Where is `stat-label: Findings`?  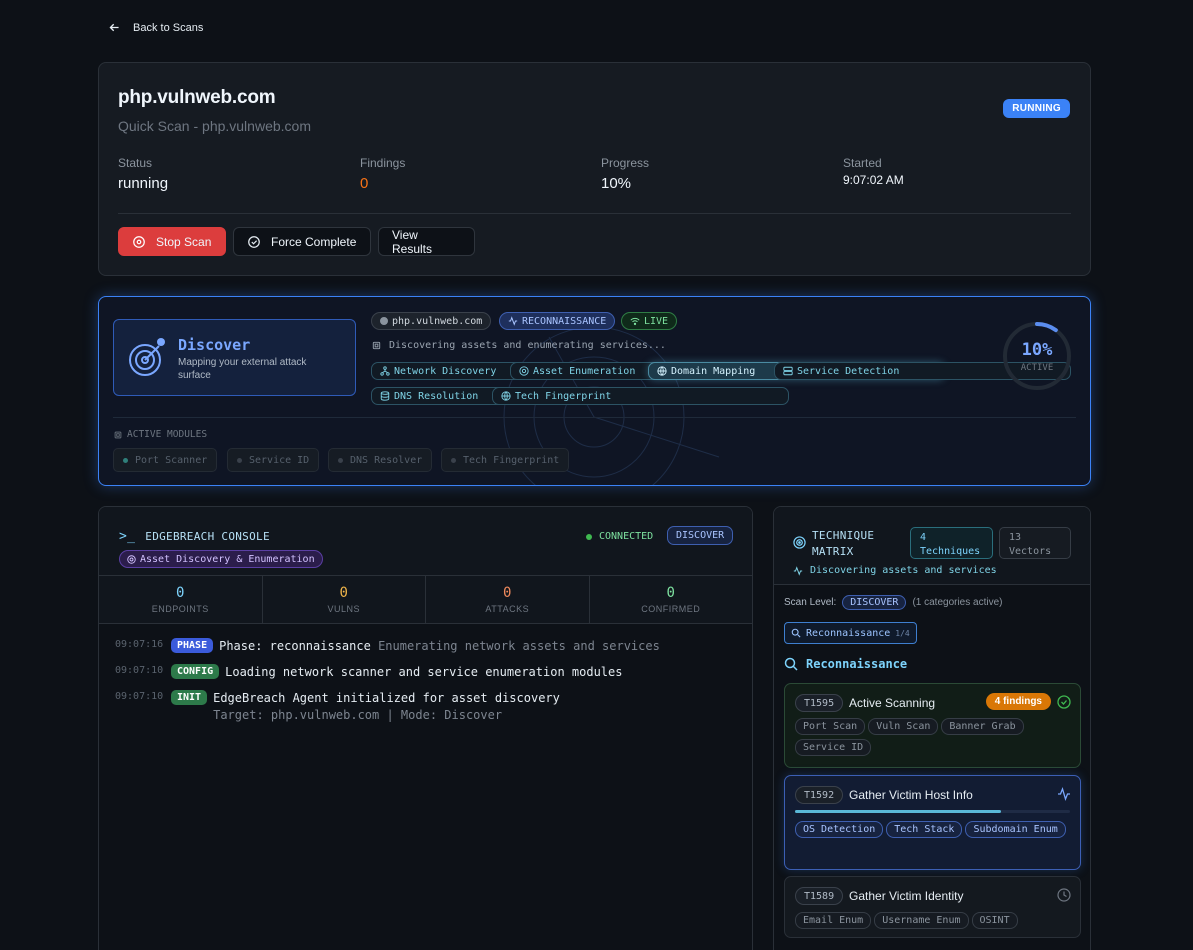
stat-label: Findings is located at coordinates (383, 163).